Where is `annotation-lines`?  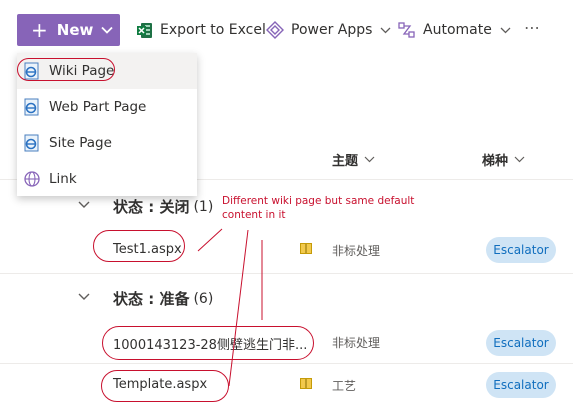 annotation-lines is located at coordinates (230, 307).